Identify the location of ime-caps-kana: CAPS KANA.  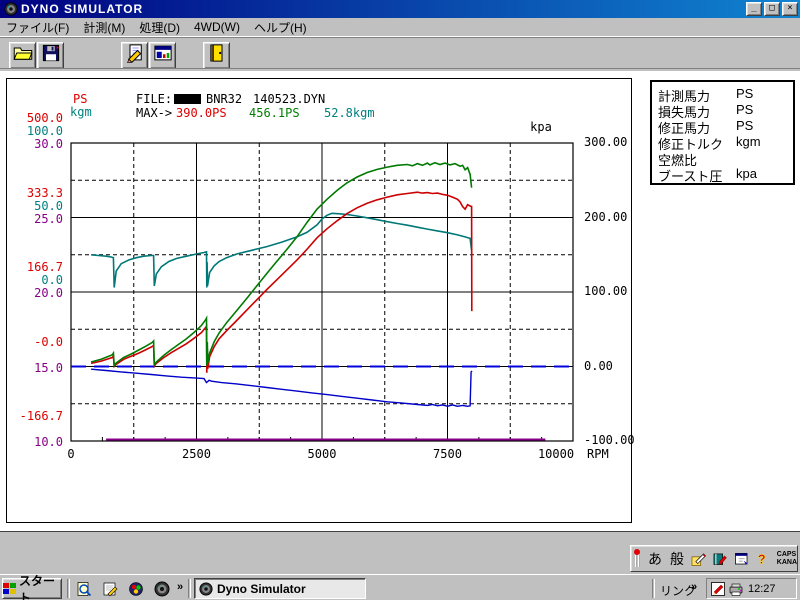
(787, 559).